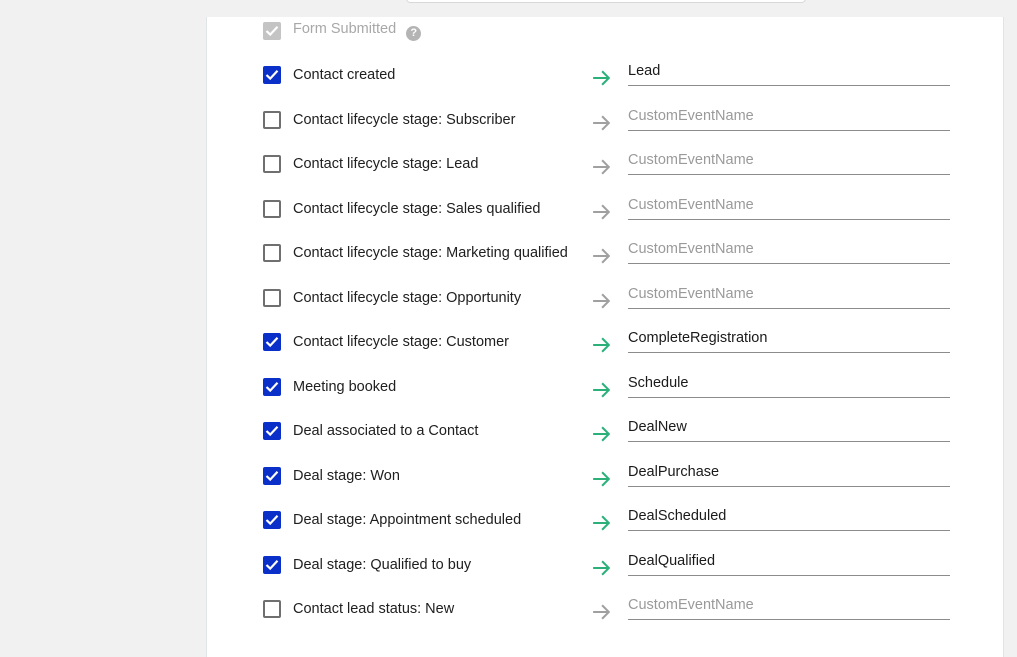 Image resolution: width=1017 pixels, height=657 pixels. I want to click on mapping-label: Deal stage: Appointment scheduled, so click(407, 520).